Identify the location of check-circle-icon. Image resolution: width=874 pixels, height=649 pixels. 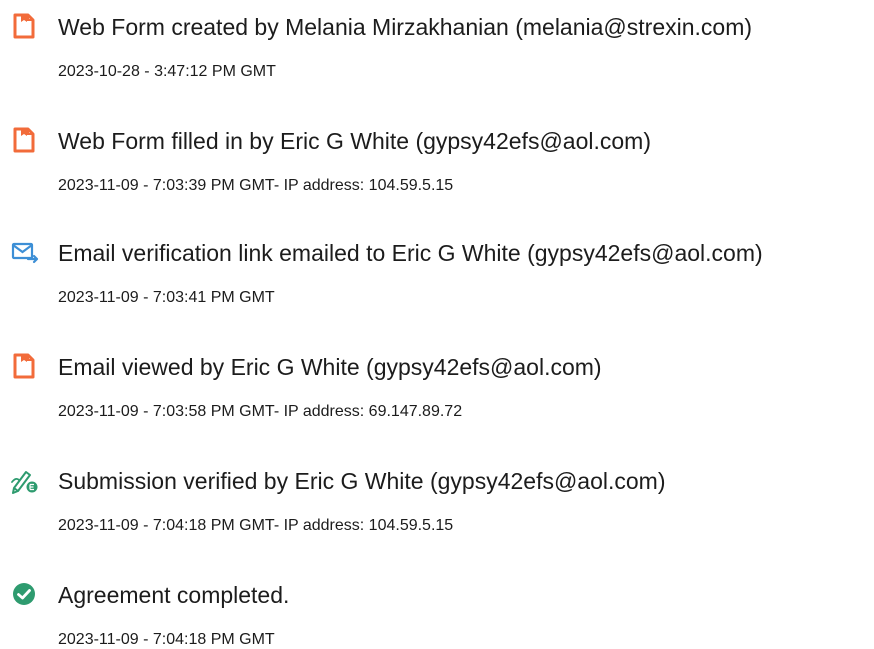
(24, 594).